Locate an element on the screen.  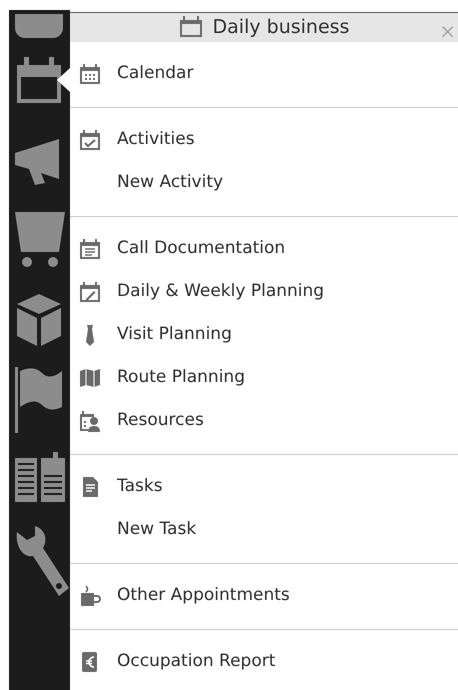
menu-item: New Task is located at coordinates (156, 530).